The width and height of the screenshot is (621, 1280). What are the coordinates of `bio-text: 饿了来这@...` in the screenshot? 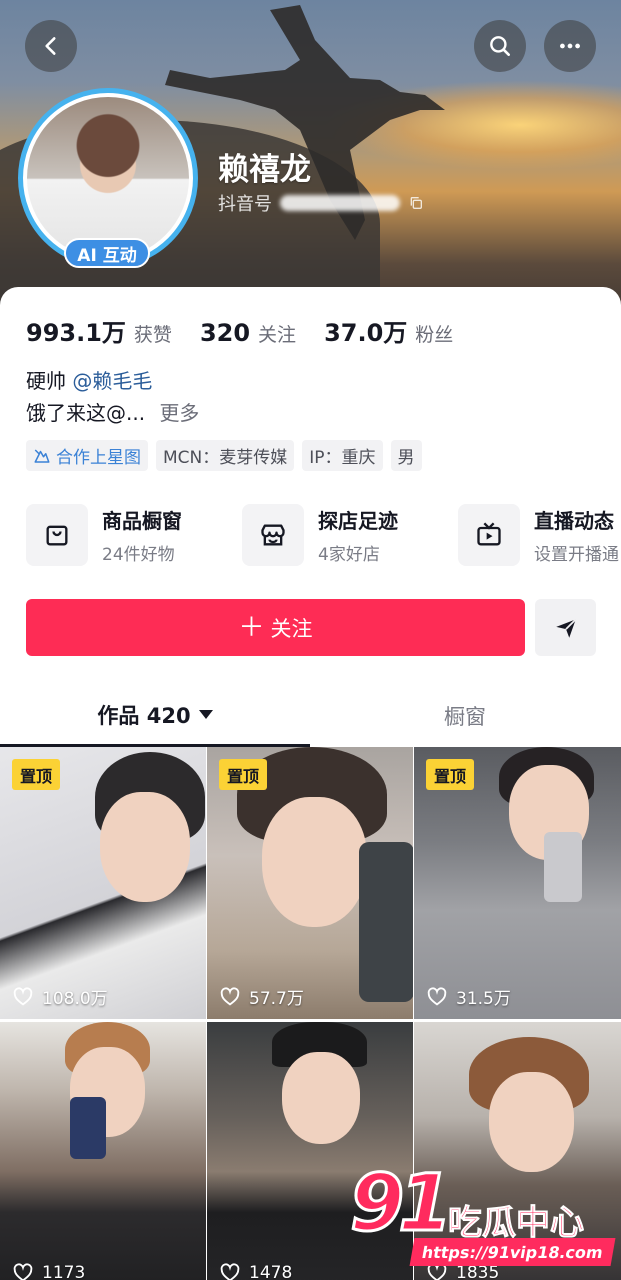 It's located at (86, 413).